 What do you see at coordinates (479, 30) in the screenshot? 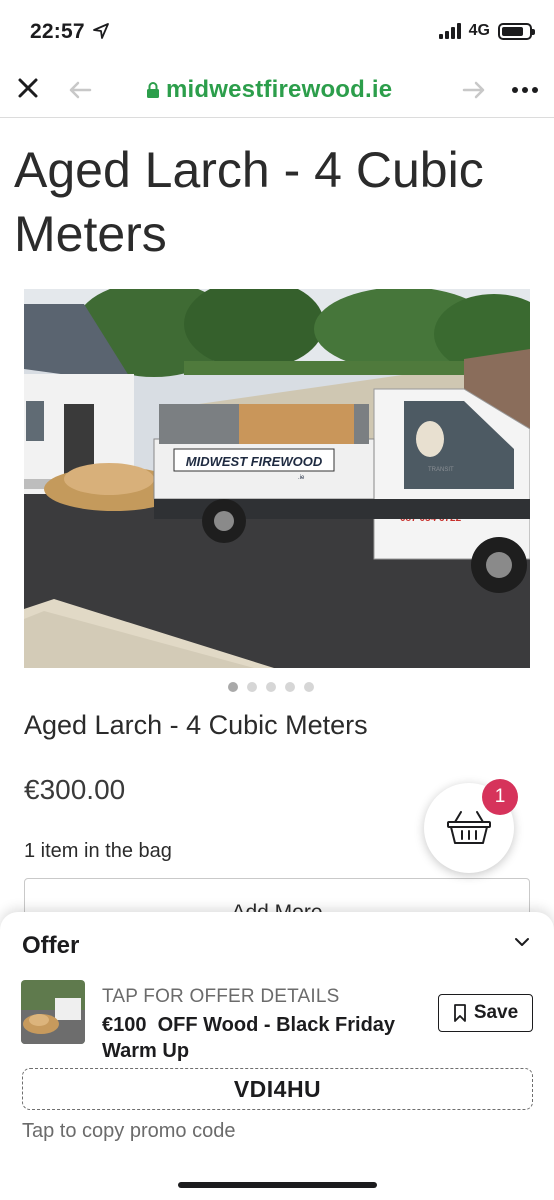
I see `network-type: 4G` at bounding box center [479, 30].